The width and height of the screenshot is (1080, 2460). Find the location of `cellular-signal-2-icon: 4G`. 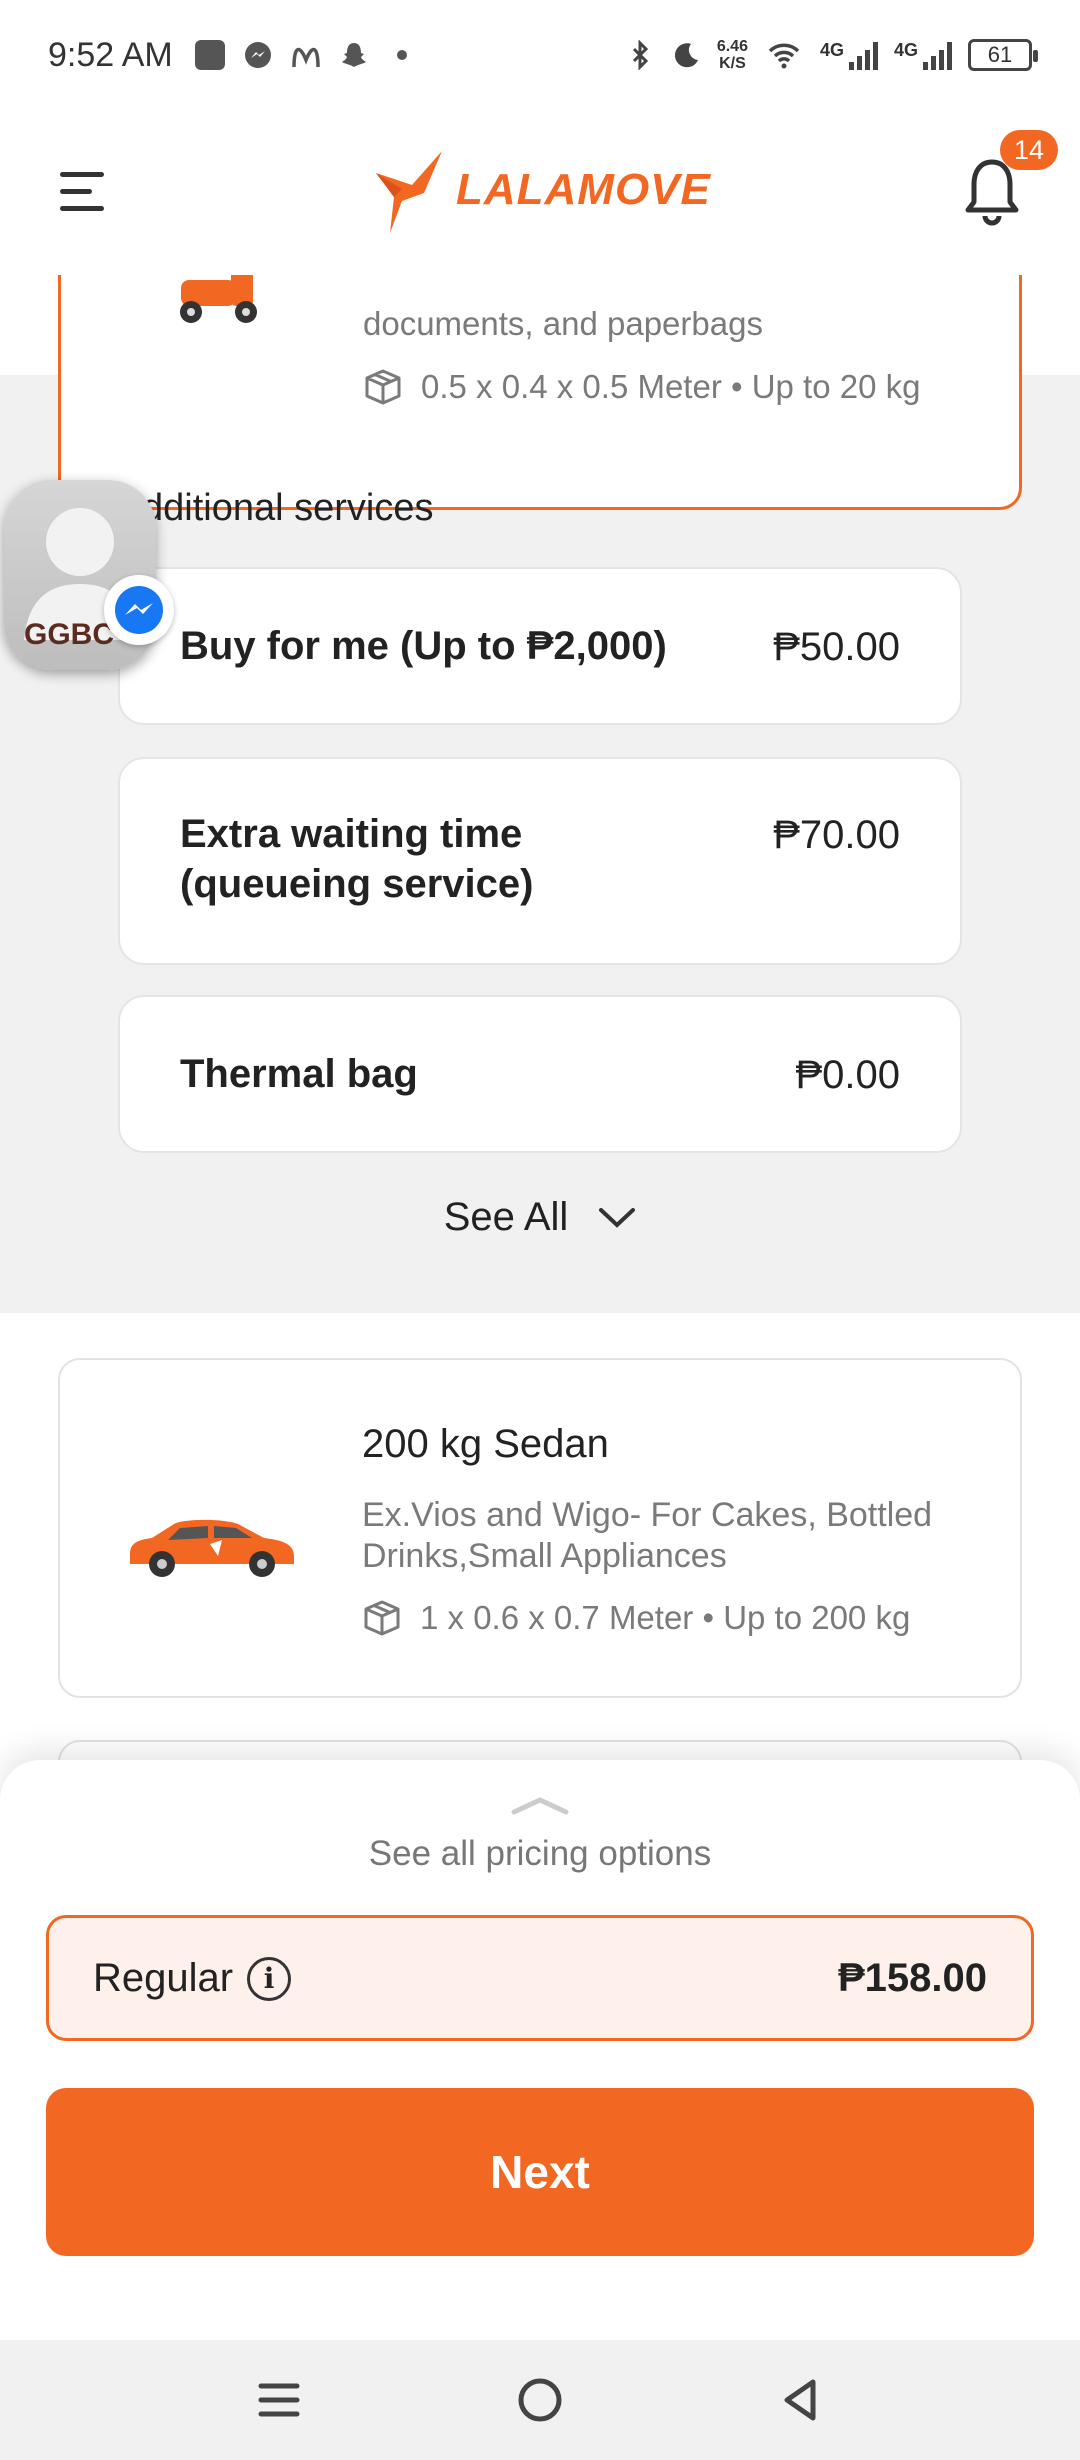

cellular-signal-2-icon: 4G is located at coordinates (923, 55).